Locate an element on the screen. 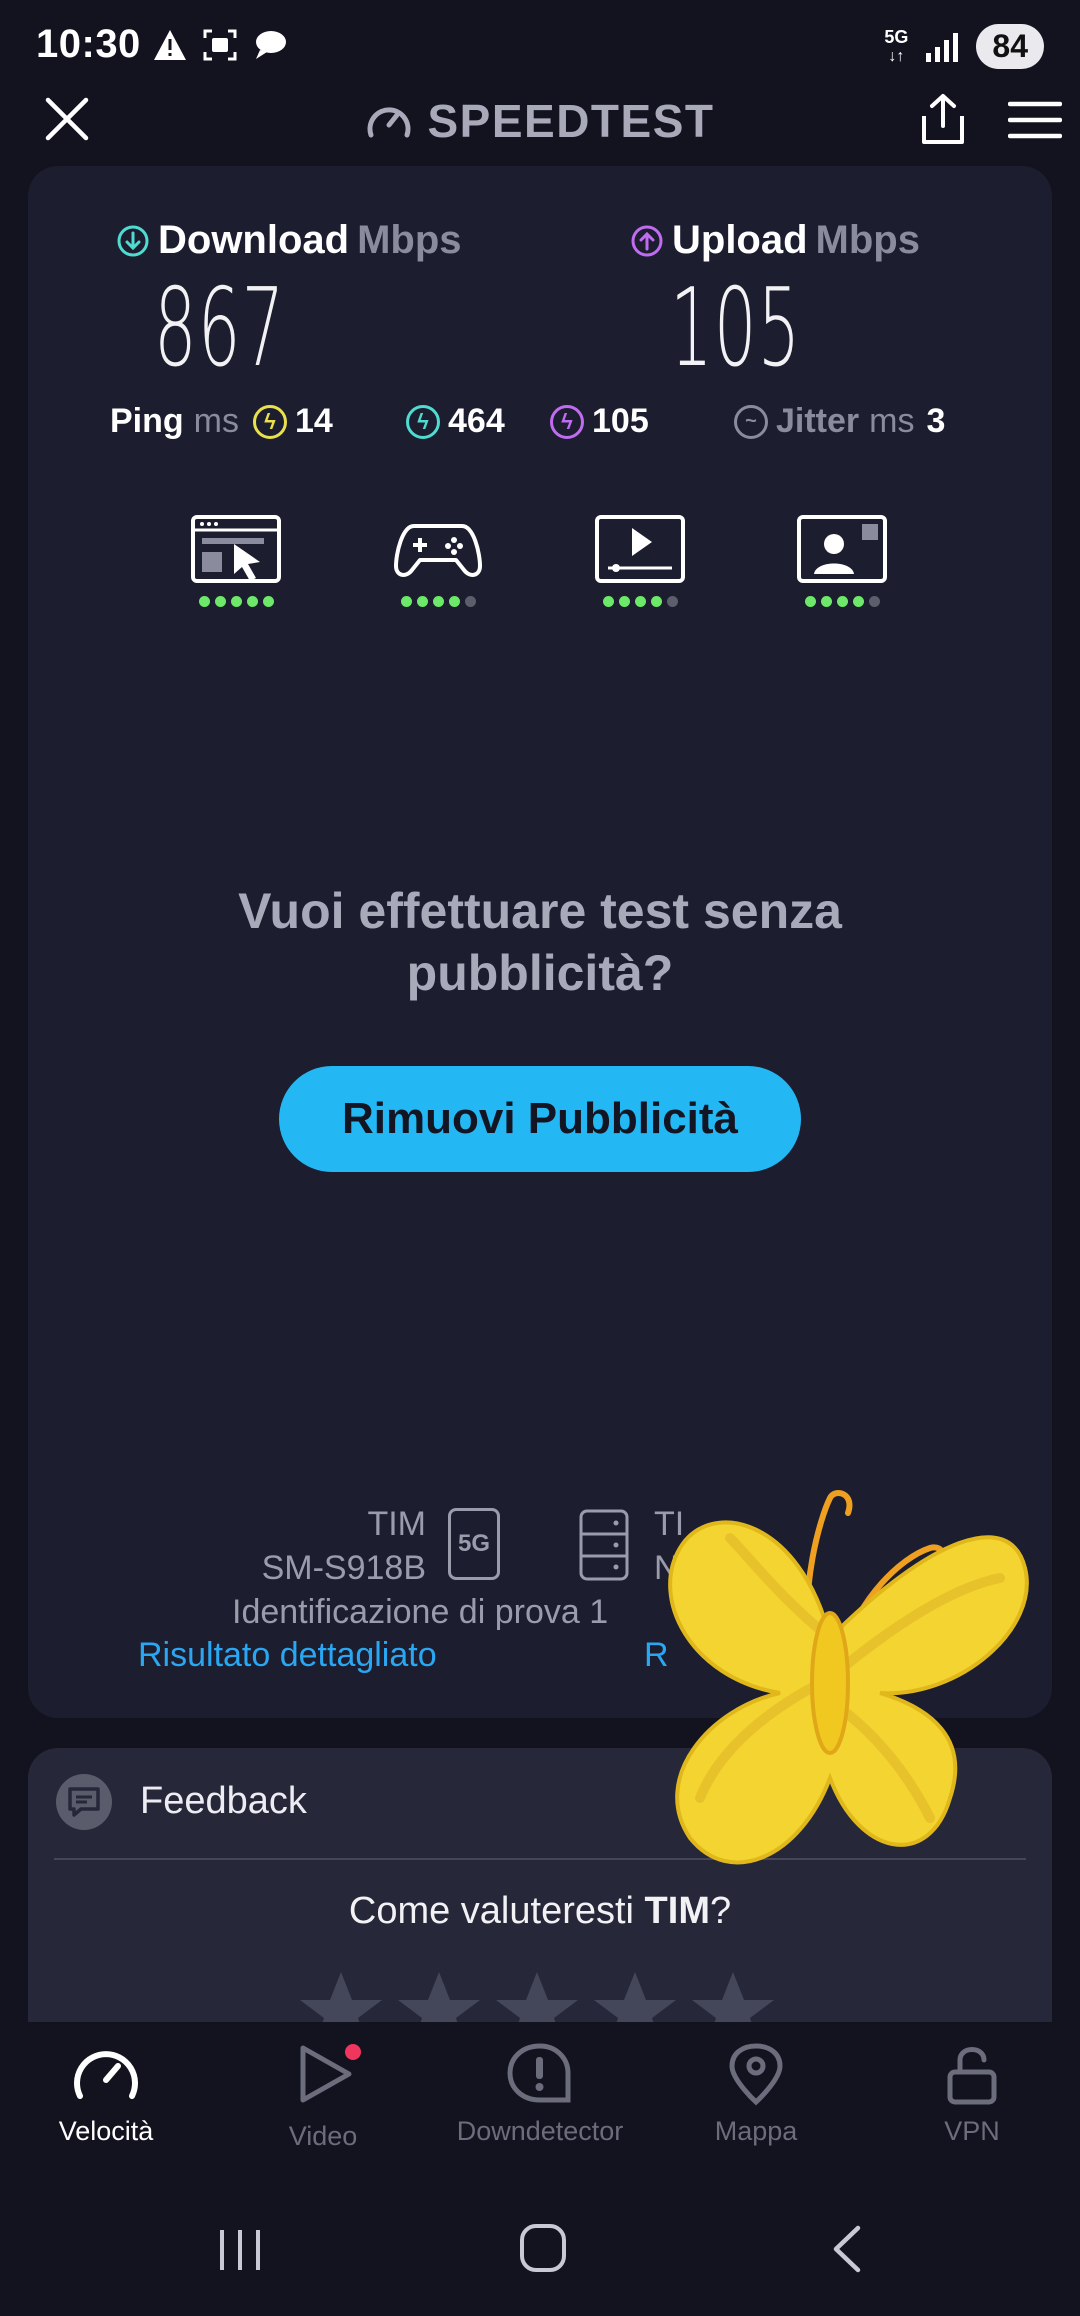 The image size is (1080, 2316). map-pin-icon is located at coordinates (756, 2074).